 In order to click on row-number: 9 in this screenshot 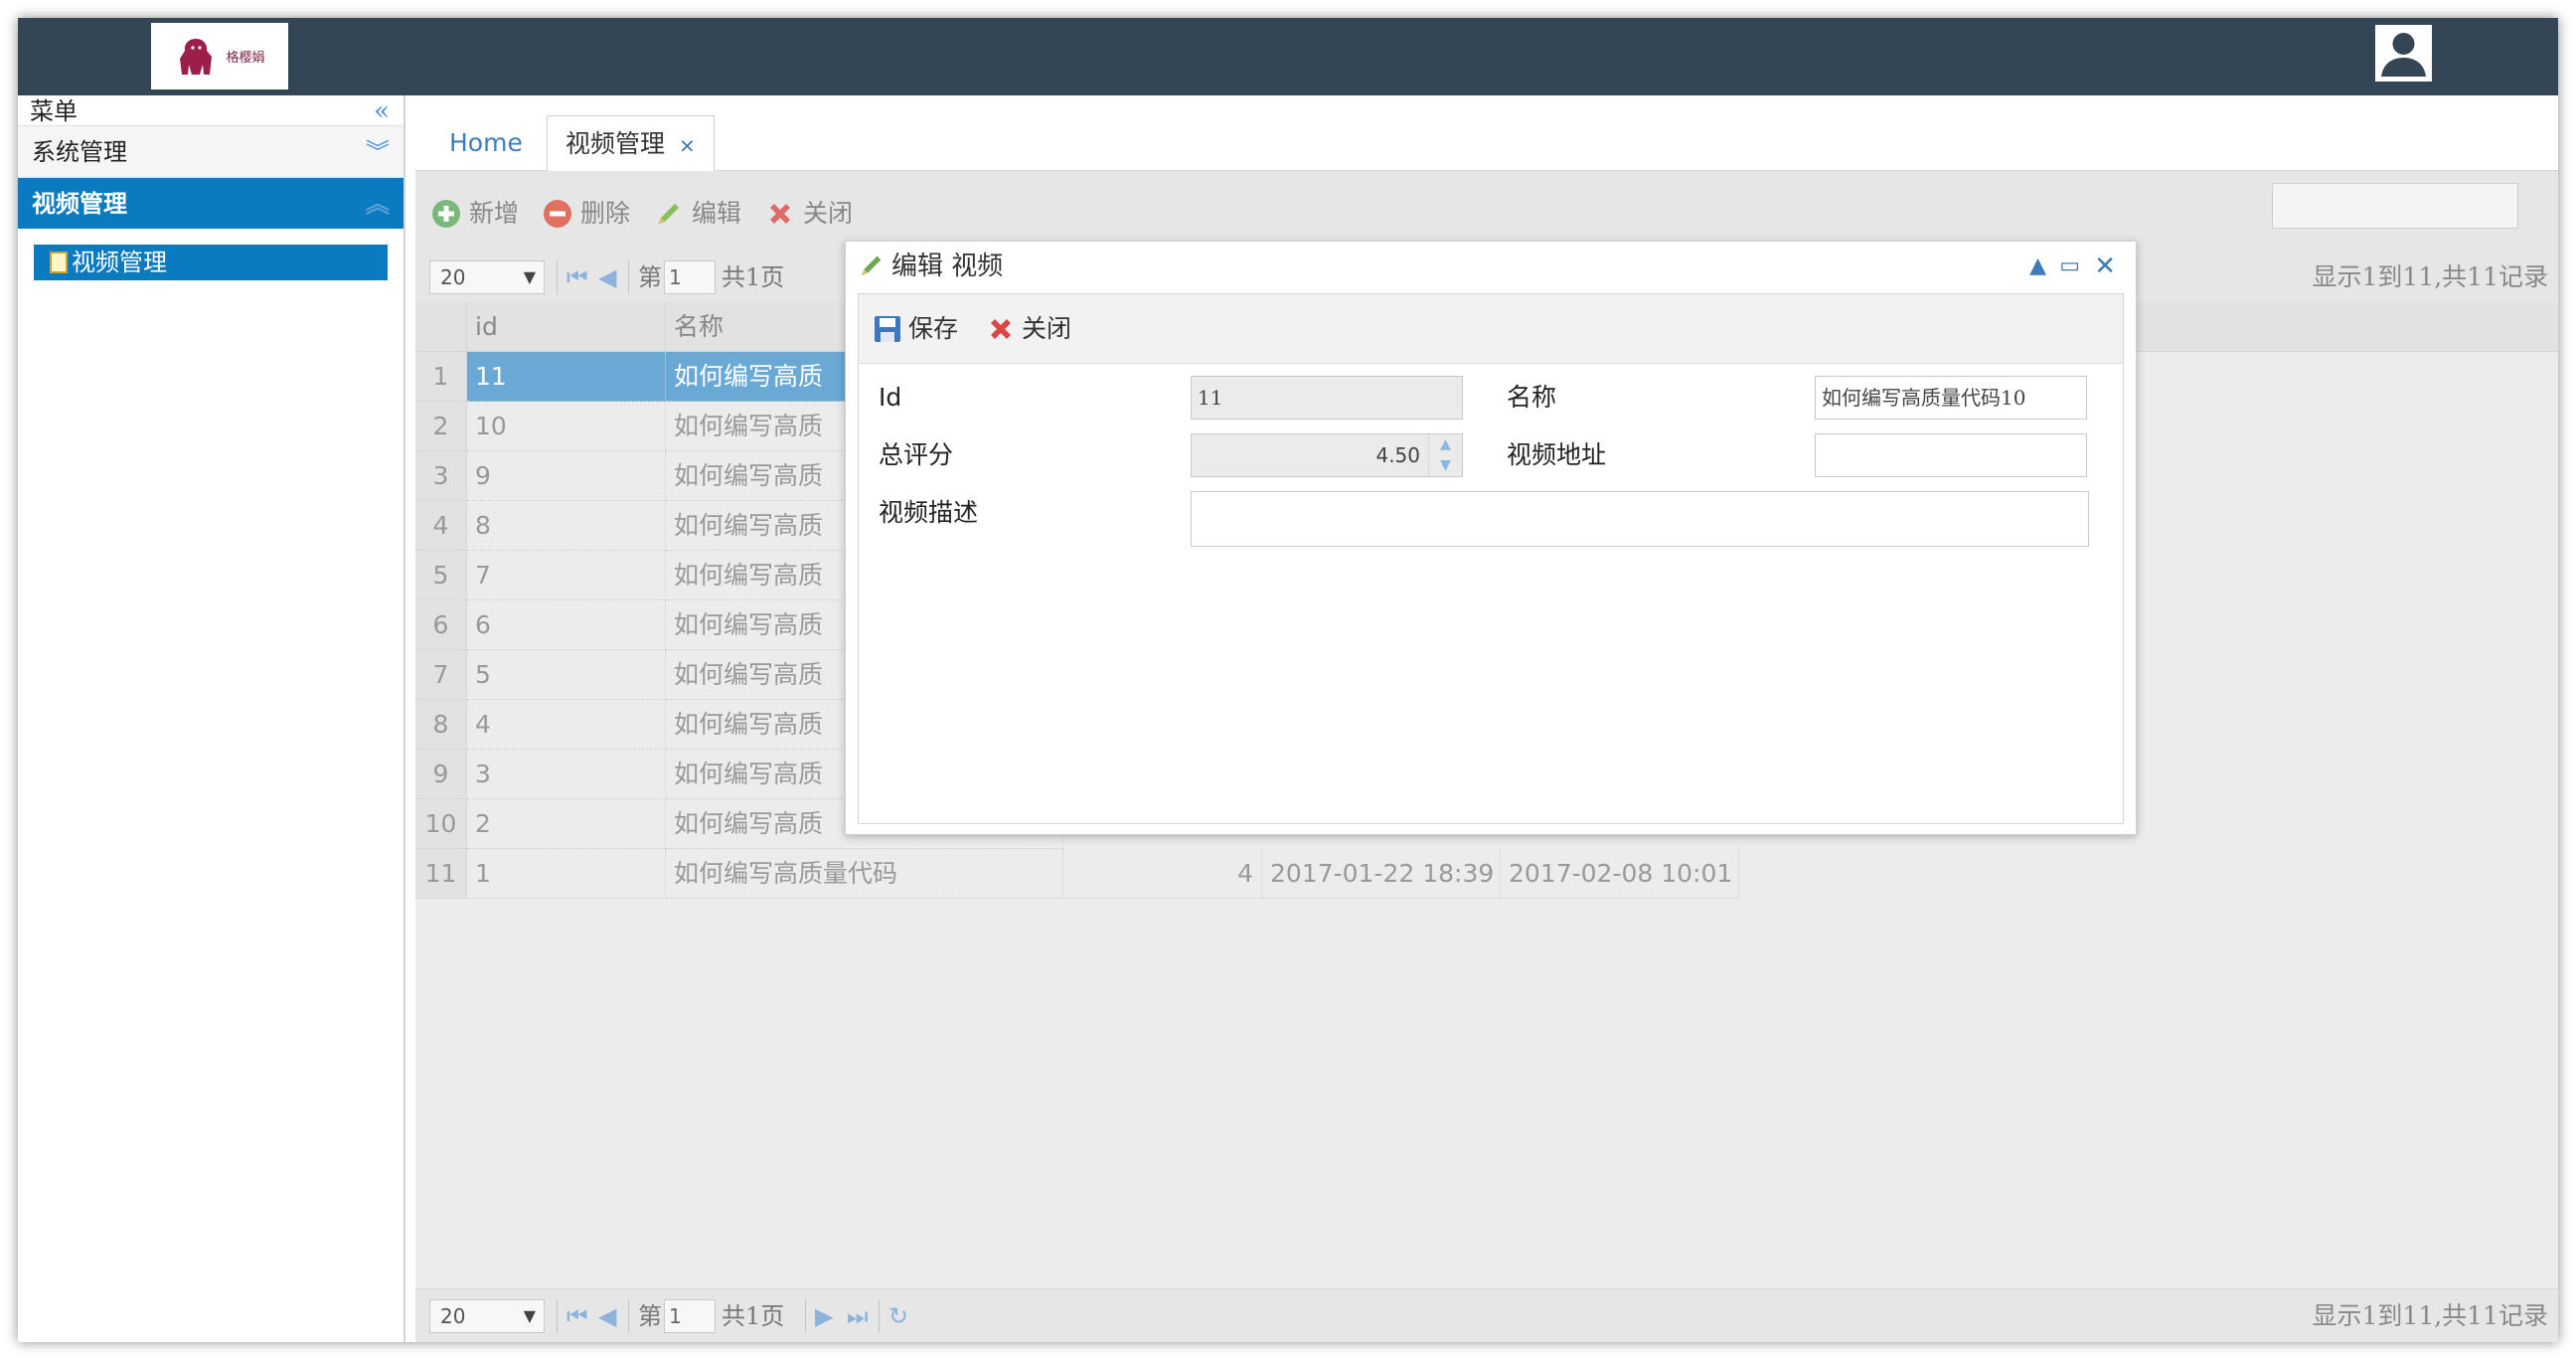, I will do `click(441, 775)`.